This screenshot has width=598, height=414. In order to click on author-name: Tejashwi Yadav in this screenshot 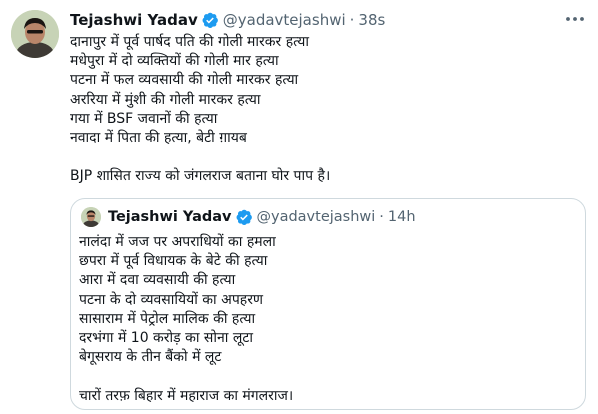, I will do `click(134, 20)`.